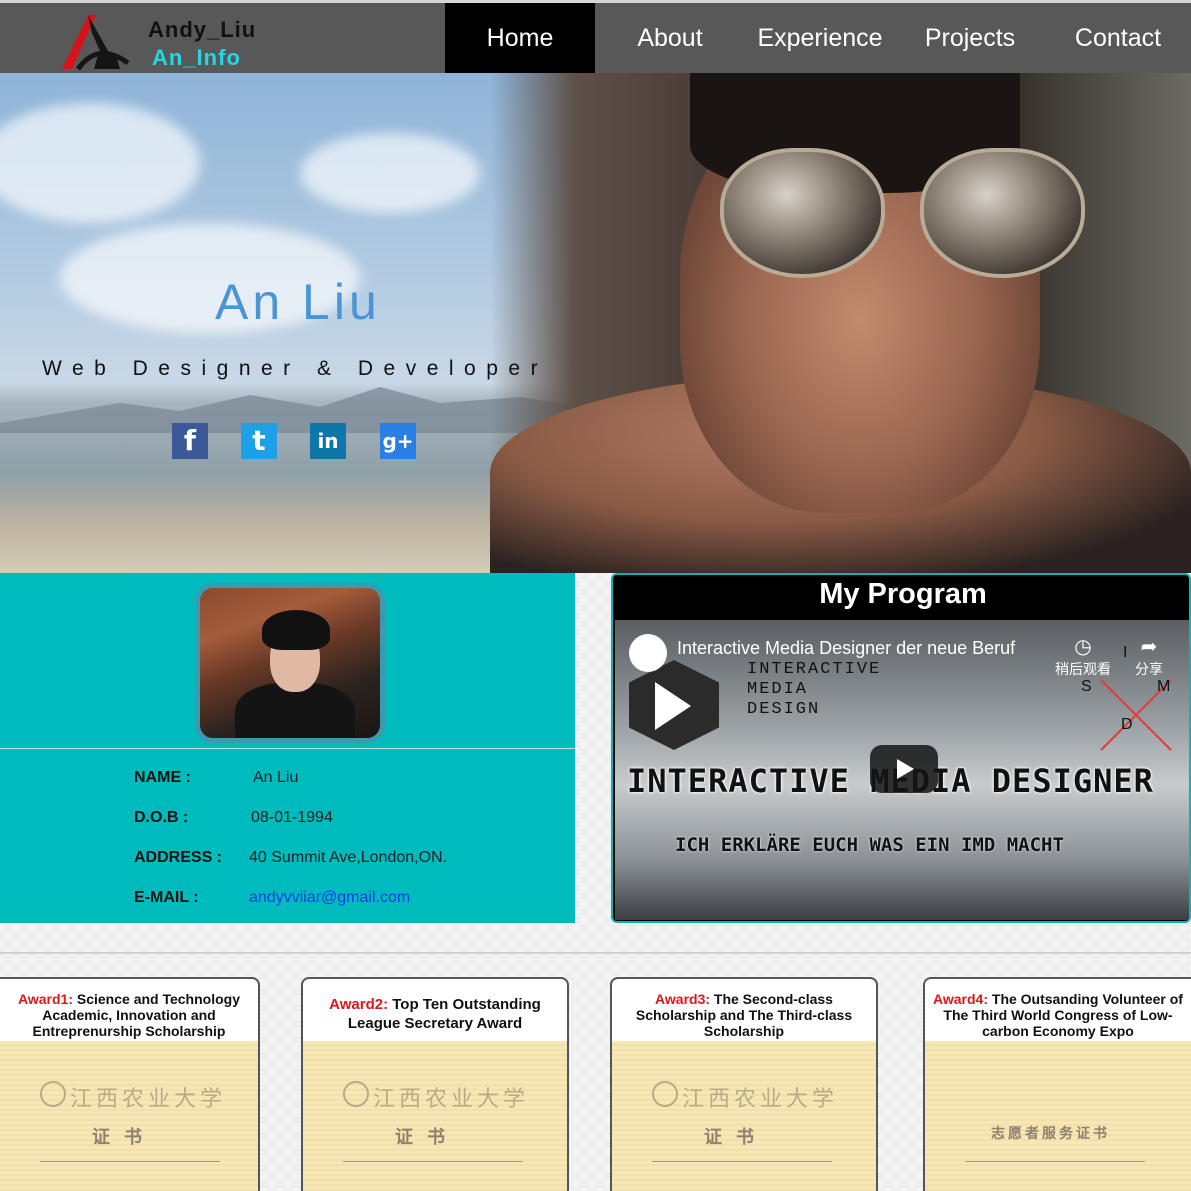 This screenshot has width=1191, height=1191. What do you see at coordinates (329, 898) in the screenshot?
I see `email-link: andyvviiar@gmail.com` at bounding box center [329, 898].